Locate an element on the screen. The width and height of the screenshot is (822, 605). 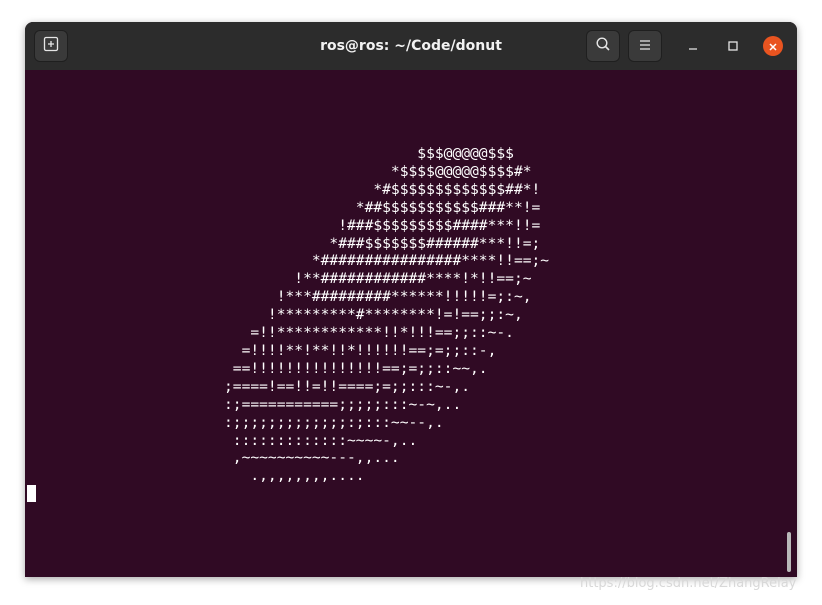
titlebar: ros@ros: ~/Code/donut is located at coordinates (411, 46).